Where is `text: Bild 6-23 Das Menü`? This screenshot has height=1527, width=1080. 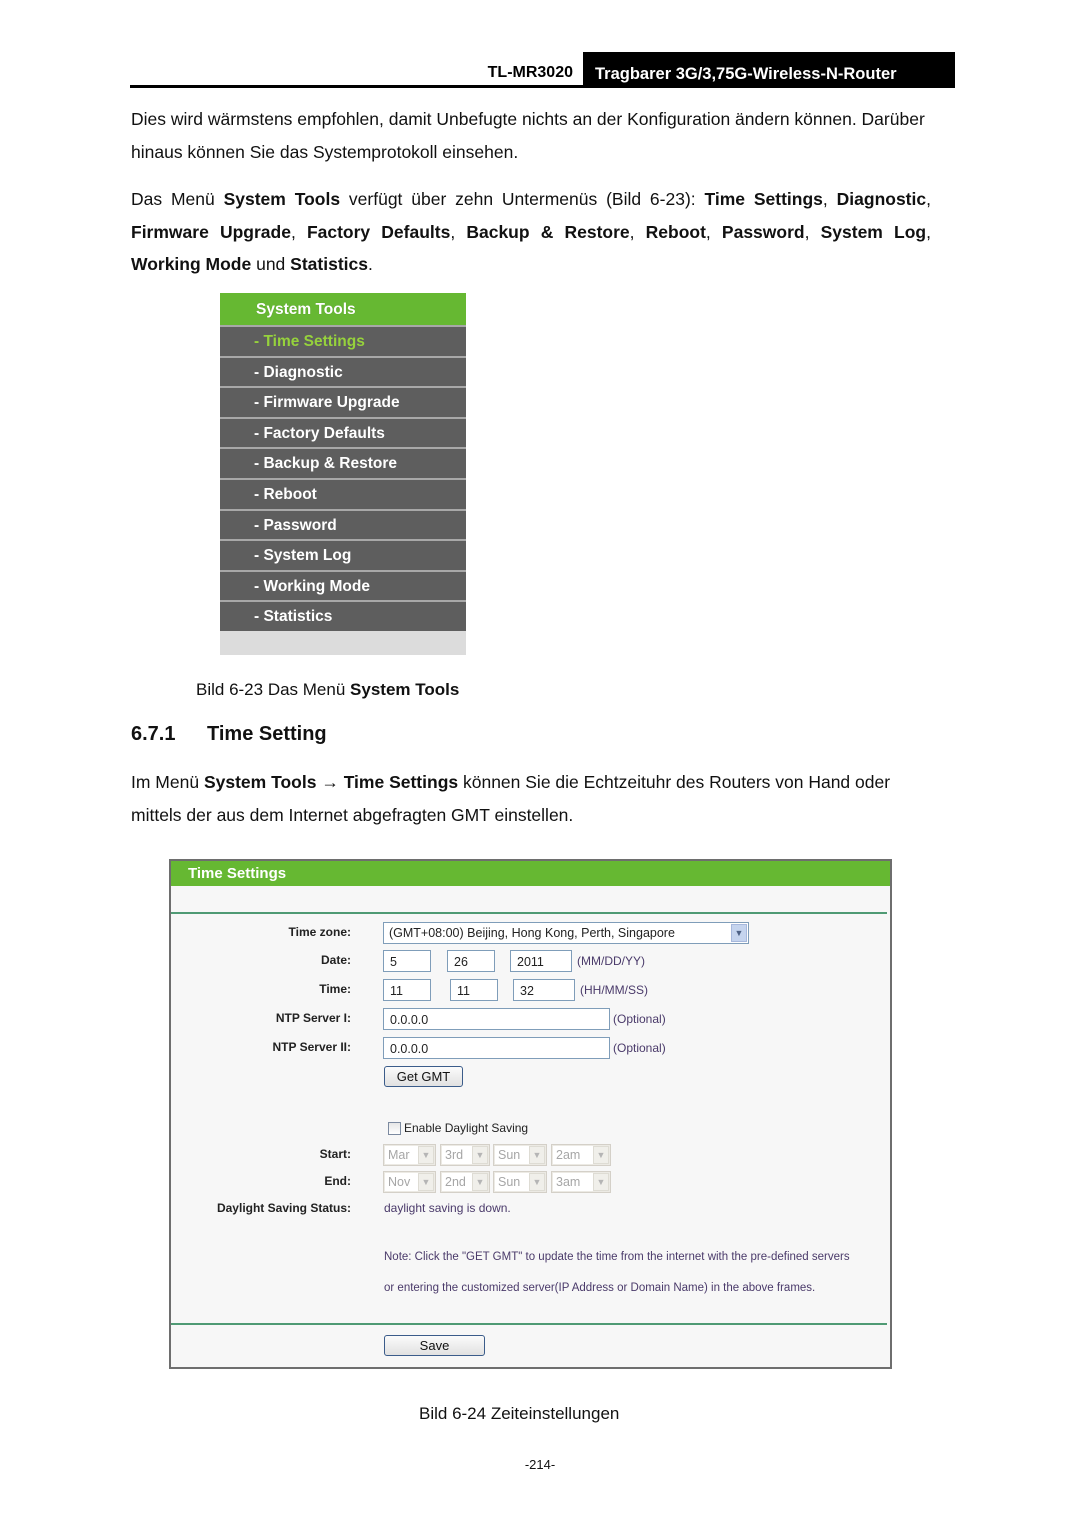
text: Bild 6-23 Das Menü is located at coordinates (273, 689).